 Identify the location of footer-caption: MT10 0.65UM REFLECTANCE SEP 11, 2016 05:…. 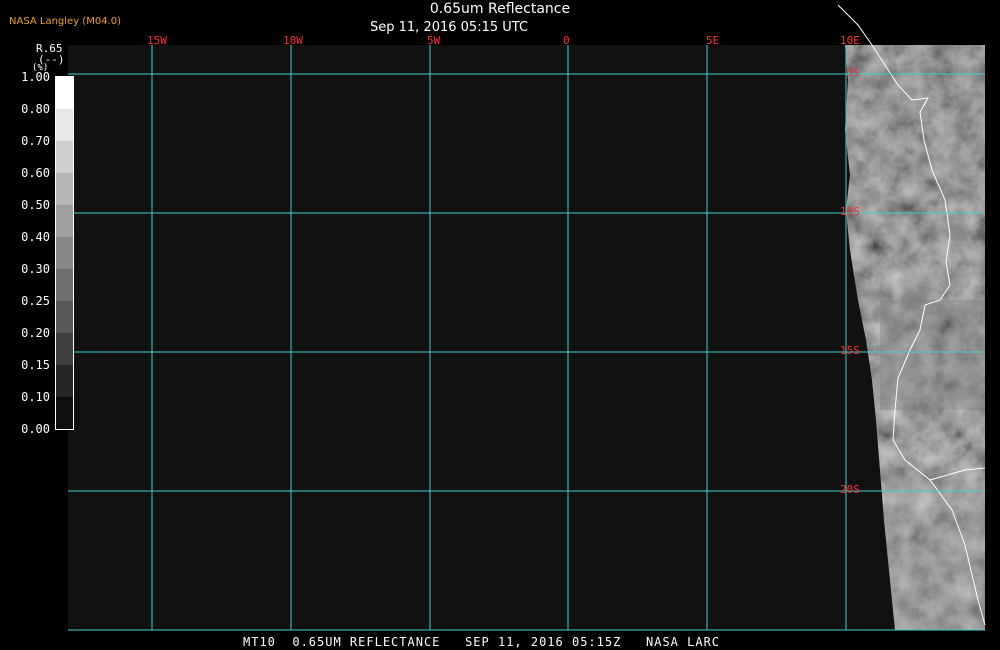
(482, 642).